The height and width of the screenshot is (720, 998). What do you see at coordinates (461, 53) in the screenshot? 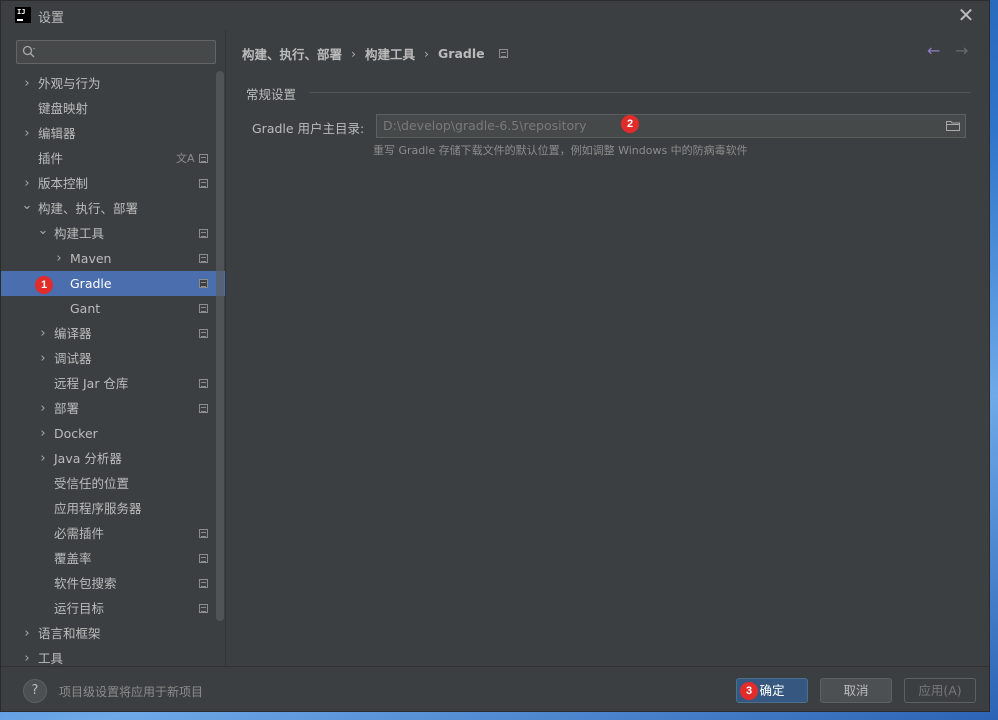
I see `breadcrumb-item-current: Gradle` at bounding box center [461, 53].